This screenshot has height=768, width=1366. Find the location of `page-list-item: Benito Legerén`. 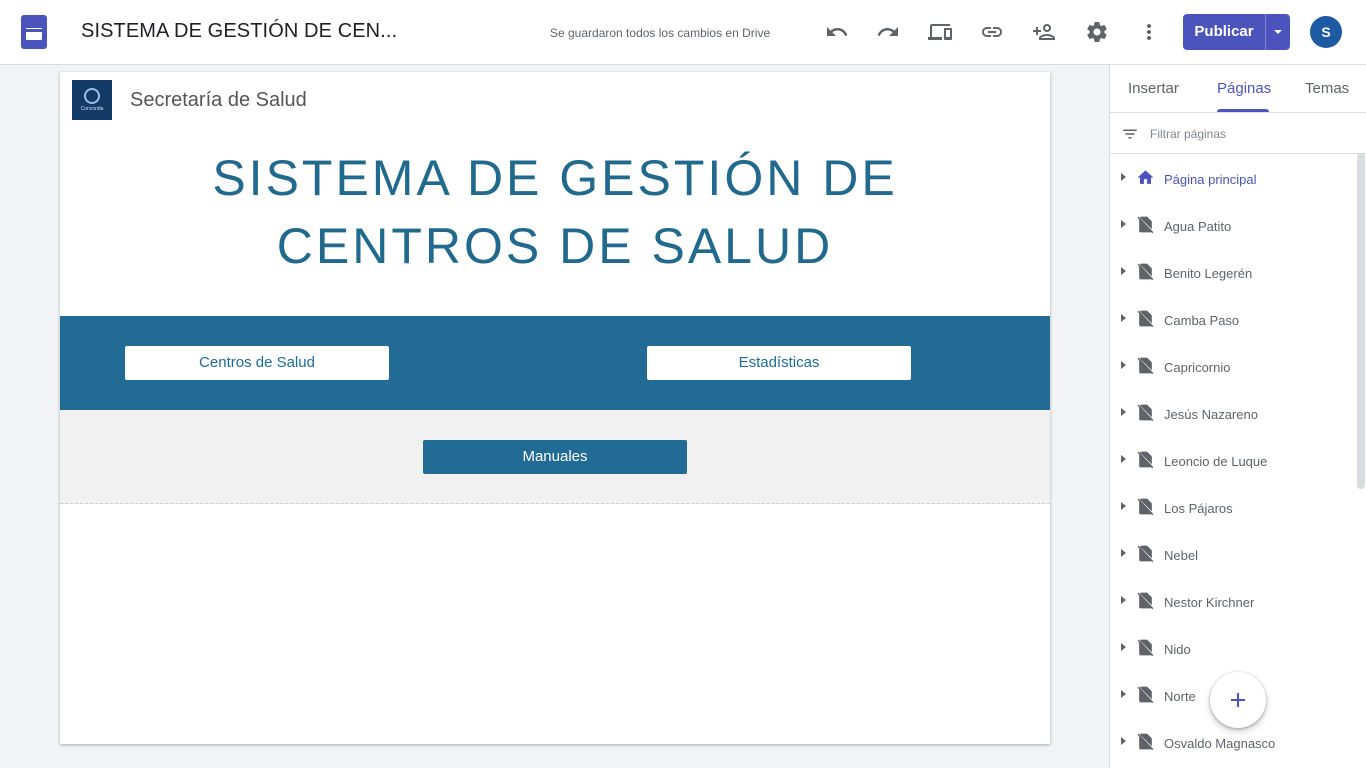

page-list-item: Benito Legerén is located at coordinates (1233, 271).